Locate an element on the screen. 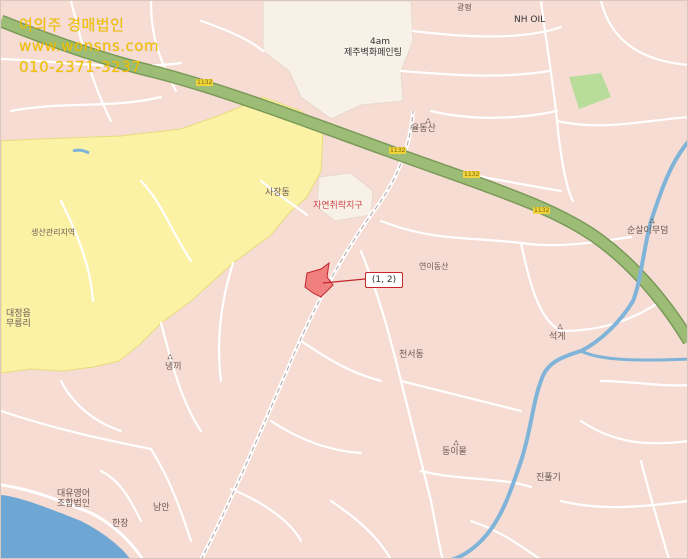 This screenshot has height=559, width=688. place-label-building: 제주벽화페인팅 is located at coordinates (373, 53).